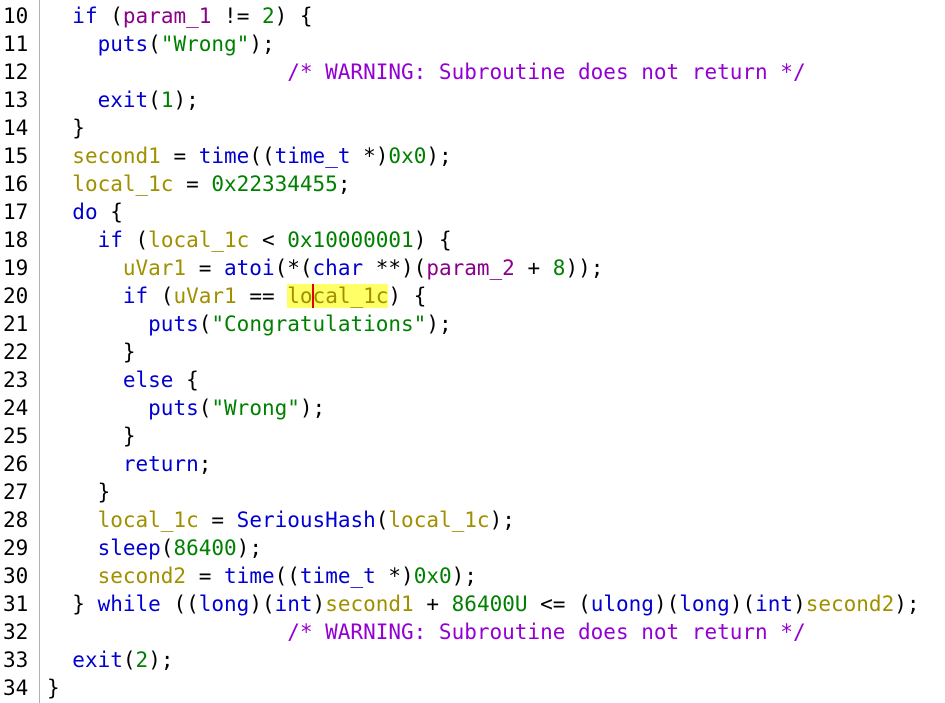 This screenshot has width=945, height=703. I want to click on code-text: second2 = time((time_t *)0x0);, so click(492, 576).